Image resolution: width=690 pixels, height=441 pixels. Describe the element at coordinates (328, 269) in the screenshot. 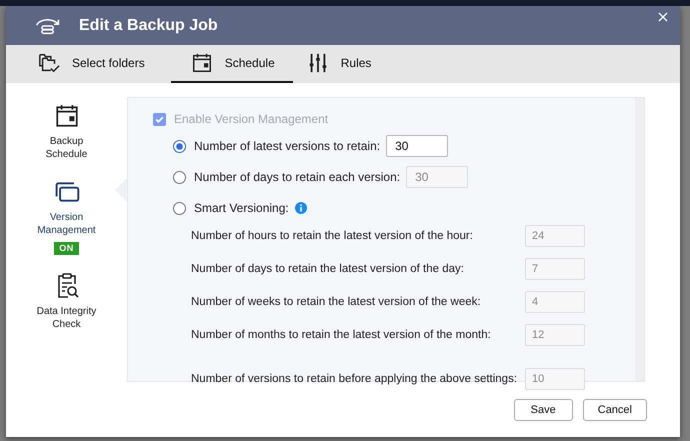

I see `field-label: Number of days to retain the latest version of the day:` at that location.